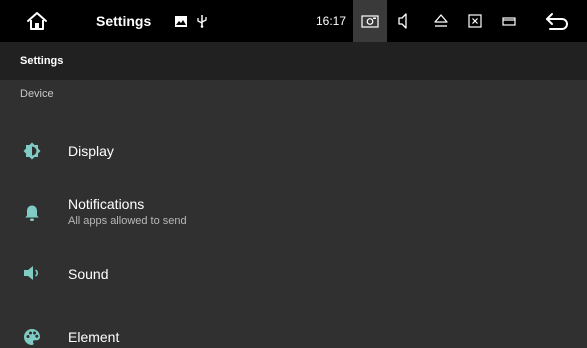 This screenshot has width=587, height=348. I want to click on volume-button, so click(404, 21).